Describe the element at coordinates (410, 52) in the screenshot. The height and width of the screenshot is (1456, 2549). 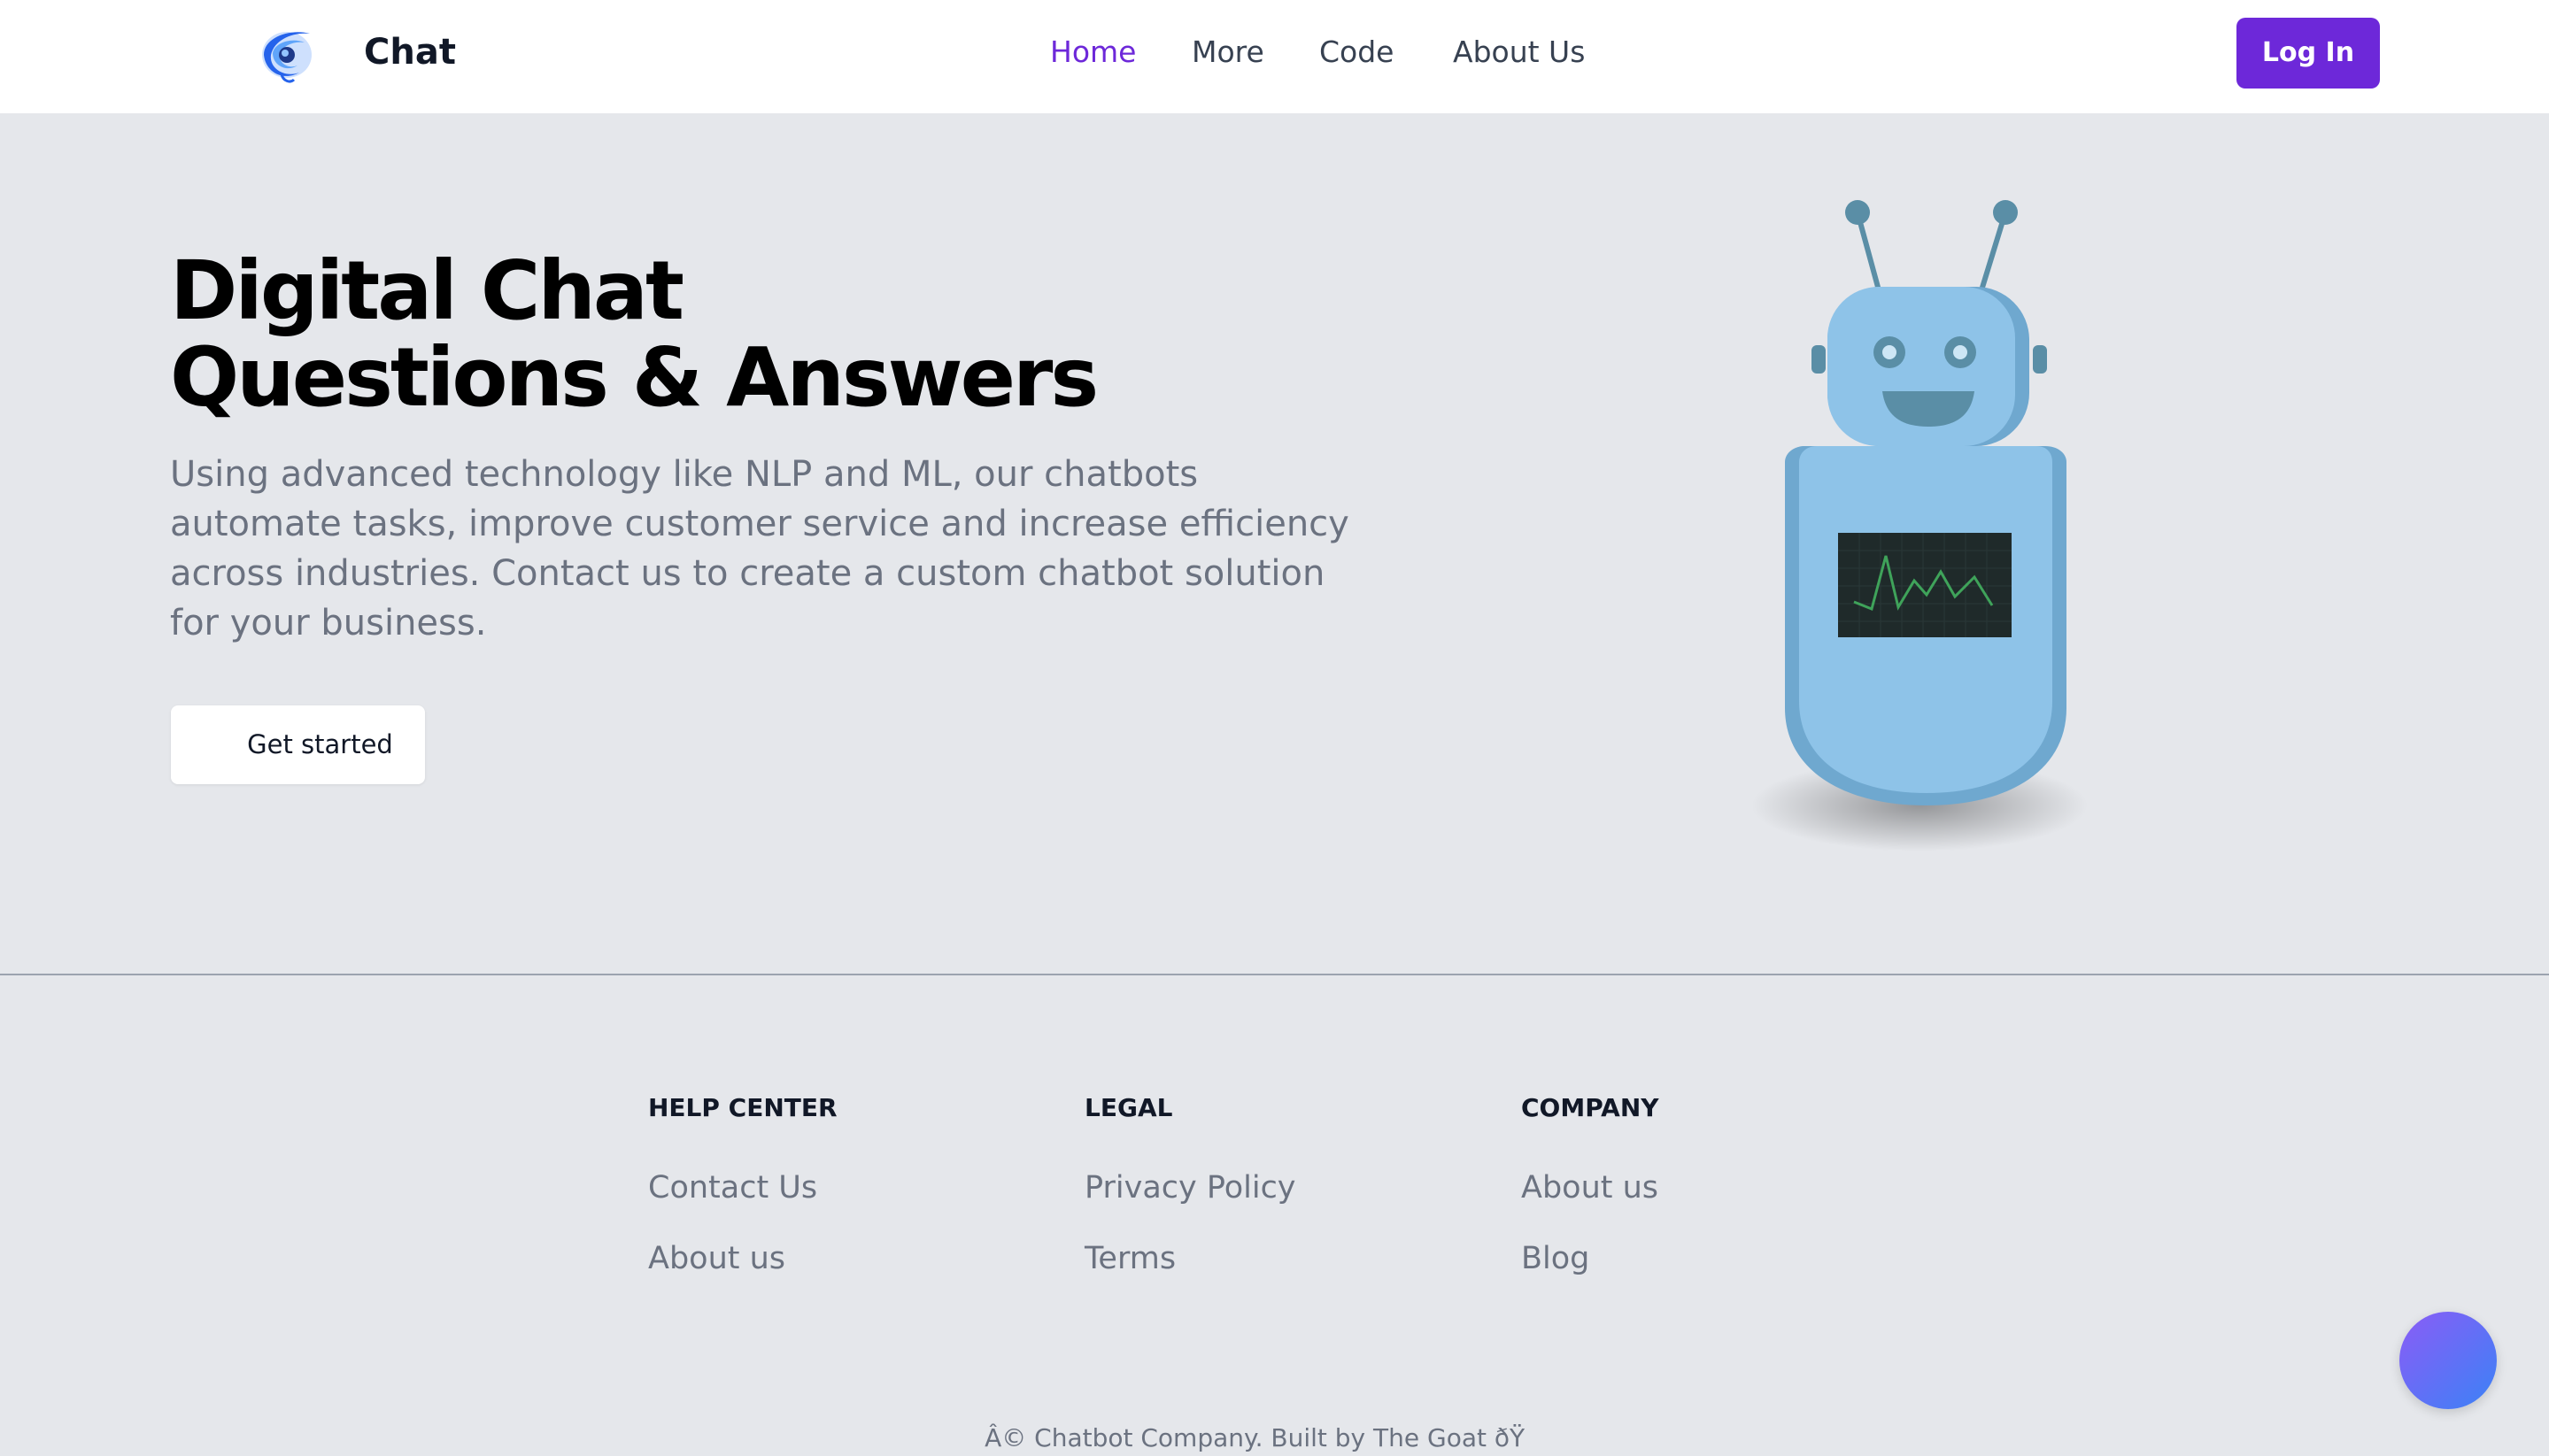
I see `brand-name: Chat` at that location.